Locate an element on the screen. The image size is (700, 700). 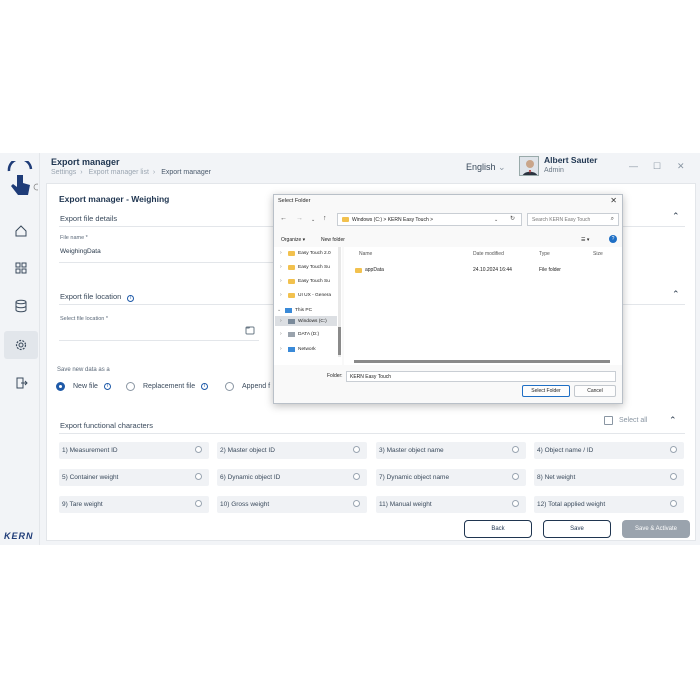
horizontal-scrollbar is located at coordinates (482, 361).